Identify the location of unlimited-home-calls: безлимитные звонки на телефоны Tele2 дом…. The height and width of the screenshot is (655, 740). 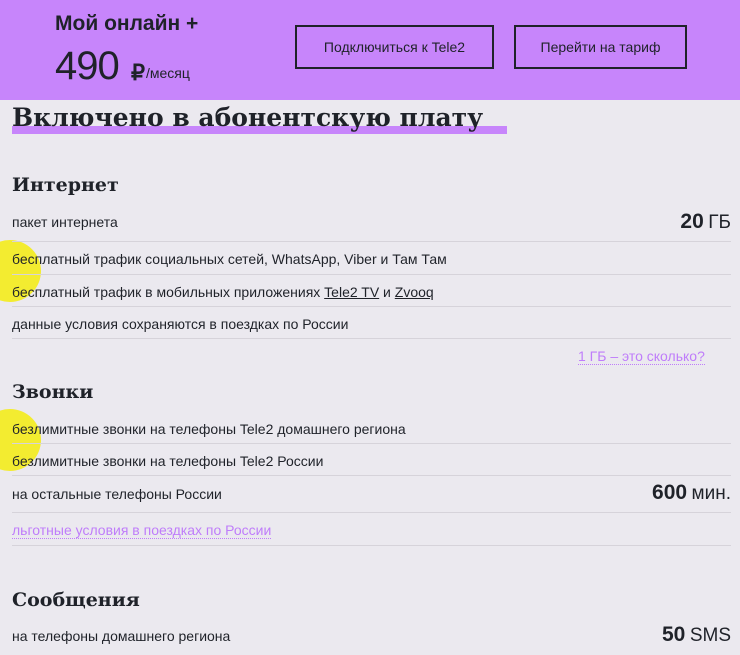
(209, 429).